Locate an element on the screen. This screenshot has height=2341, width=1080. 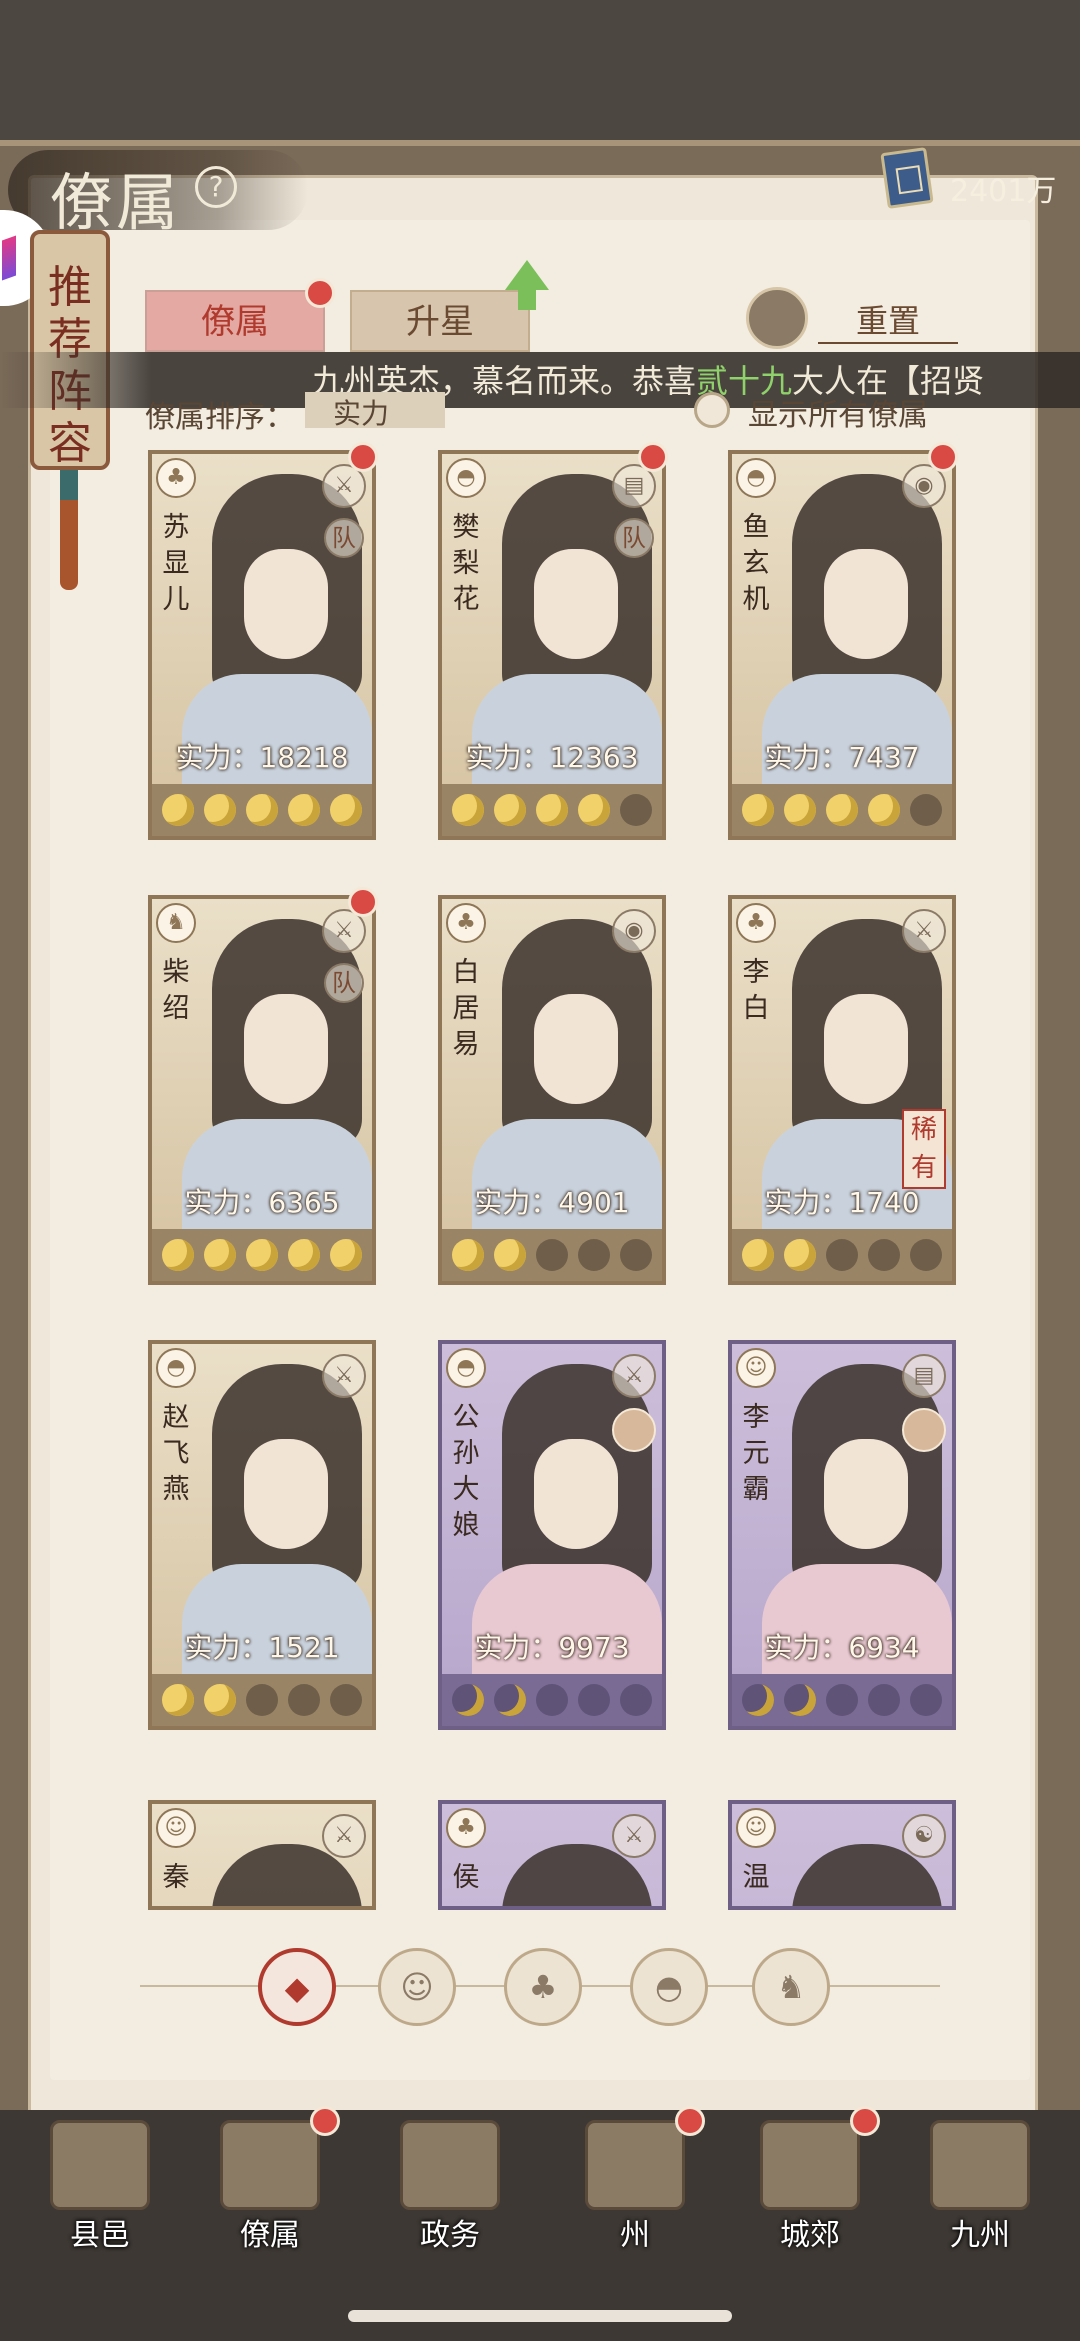
retainer-card: ♣ ◉ 白居易 实力：4901 is located at coordinates (552, 1090).